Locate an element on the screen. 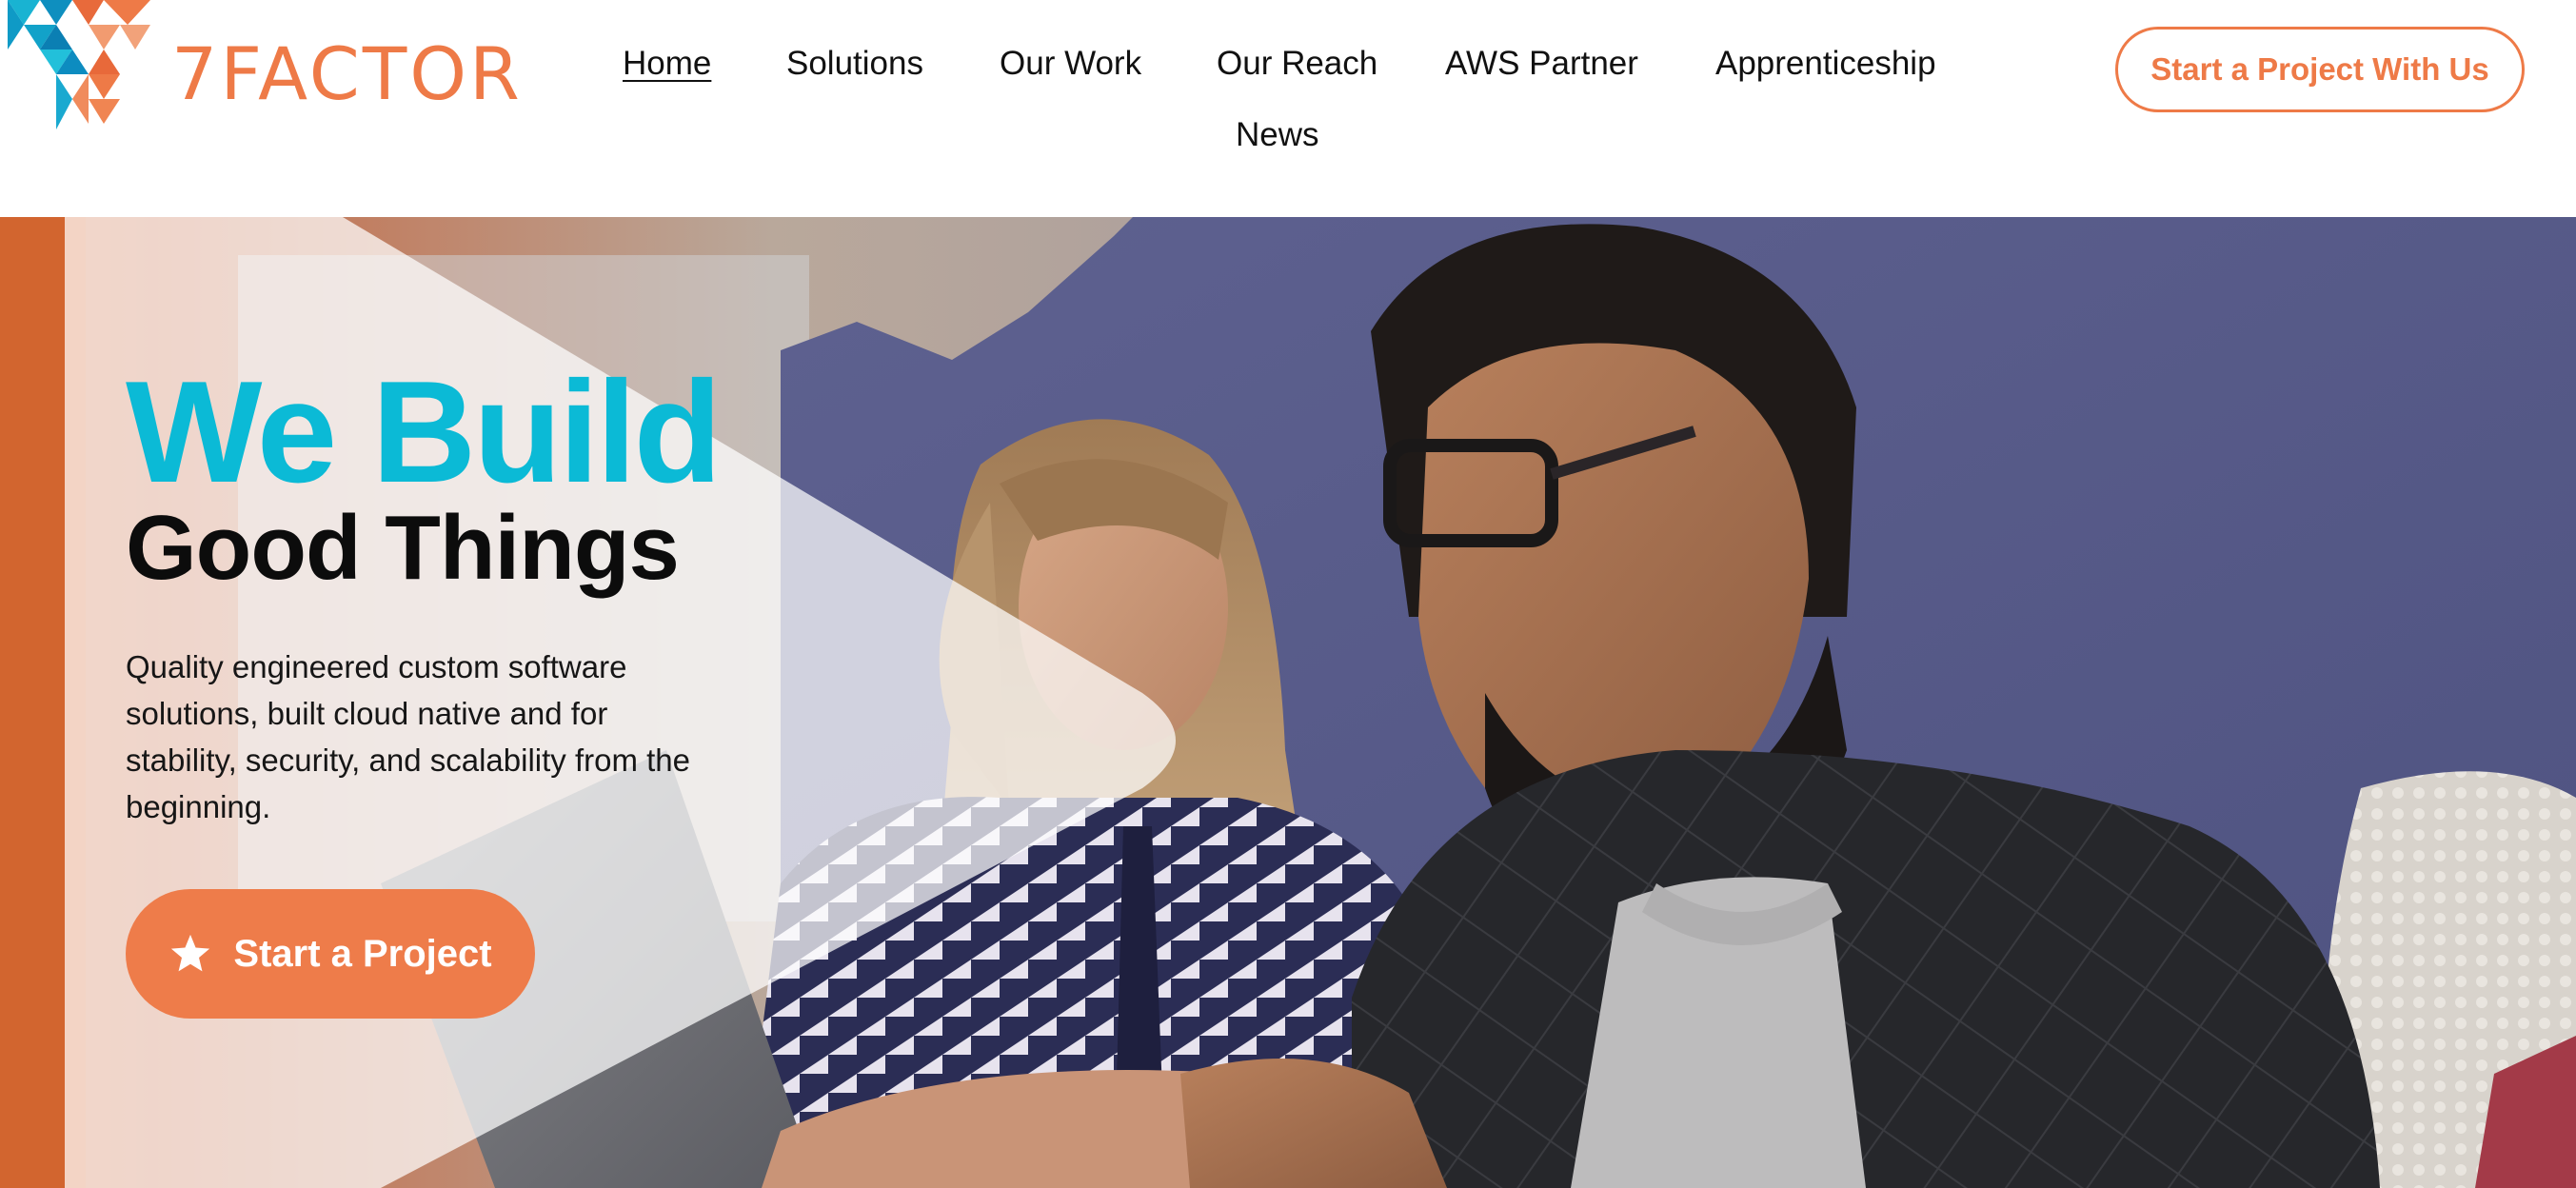  nav-item-our-reach: Our Reach is located at coordinates (1297, 64).